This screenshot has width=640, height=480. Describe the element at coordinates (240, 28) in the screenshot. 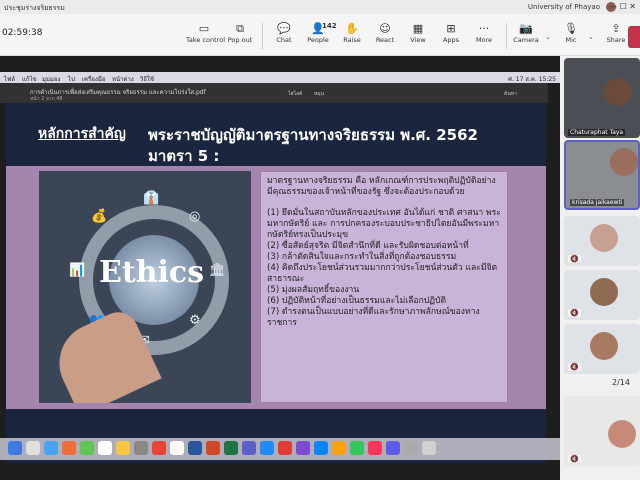

I see `pop-out-icon: ⧉` at that location.